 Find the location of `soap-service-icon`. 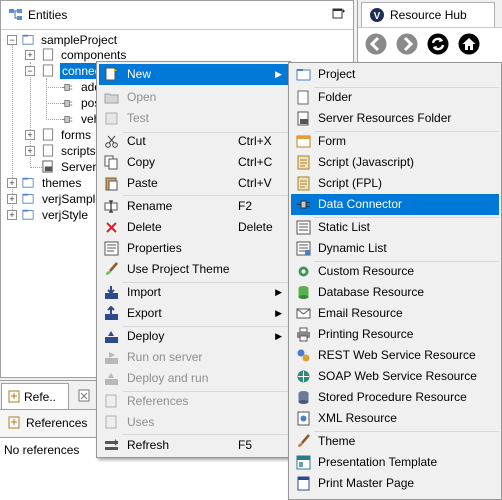

soap-service-icon is located at coordinates (303, 376).